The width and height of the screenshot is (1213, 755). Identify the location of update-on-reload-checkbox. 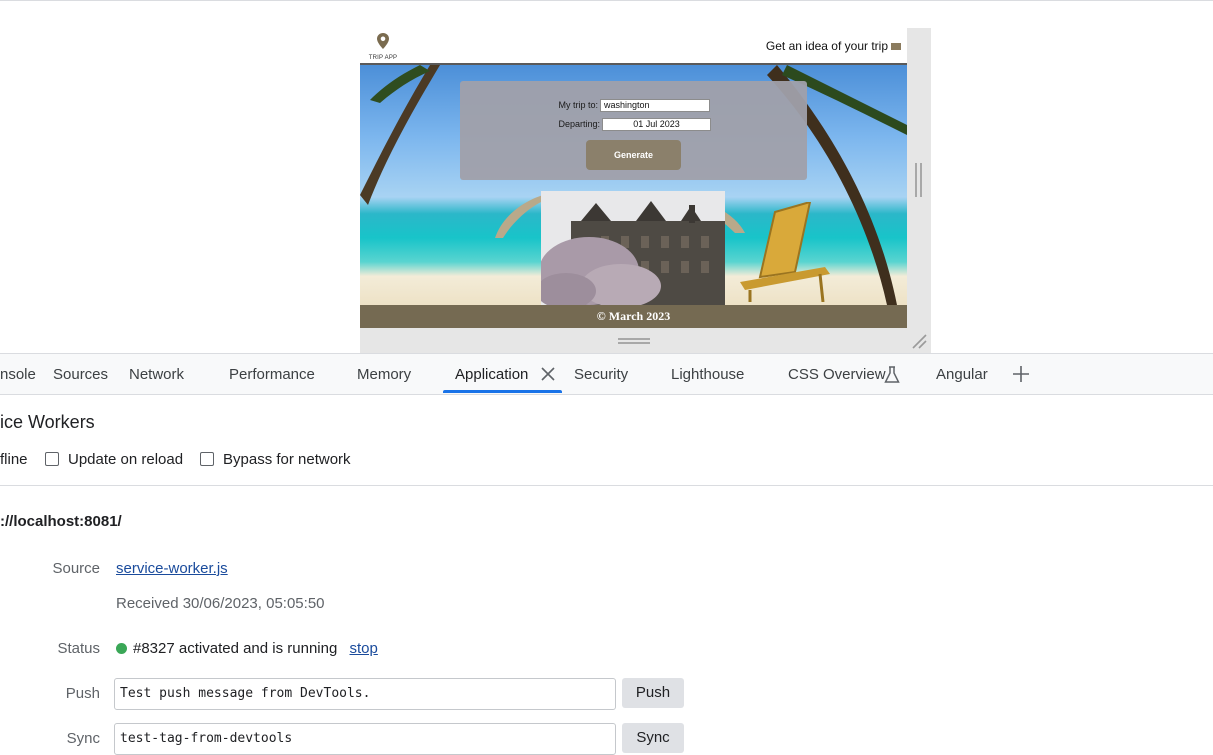
(52, 459).